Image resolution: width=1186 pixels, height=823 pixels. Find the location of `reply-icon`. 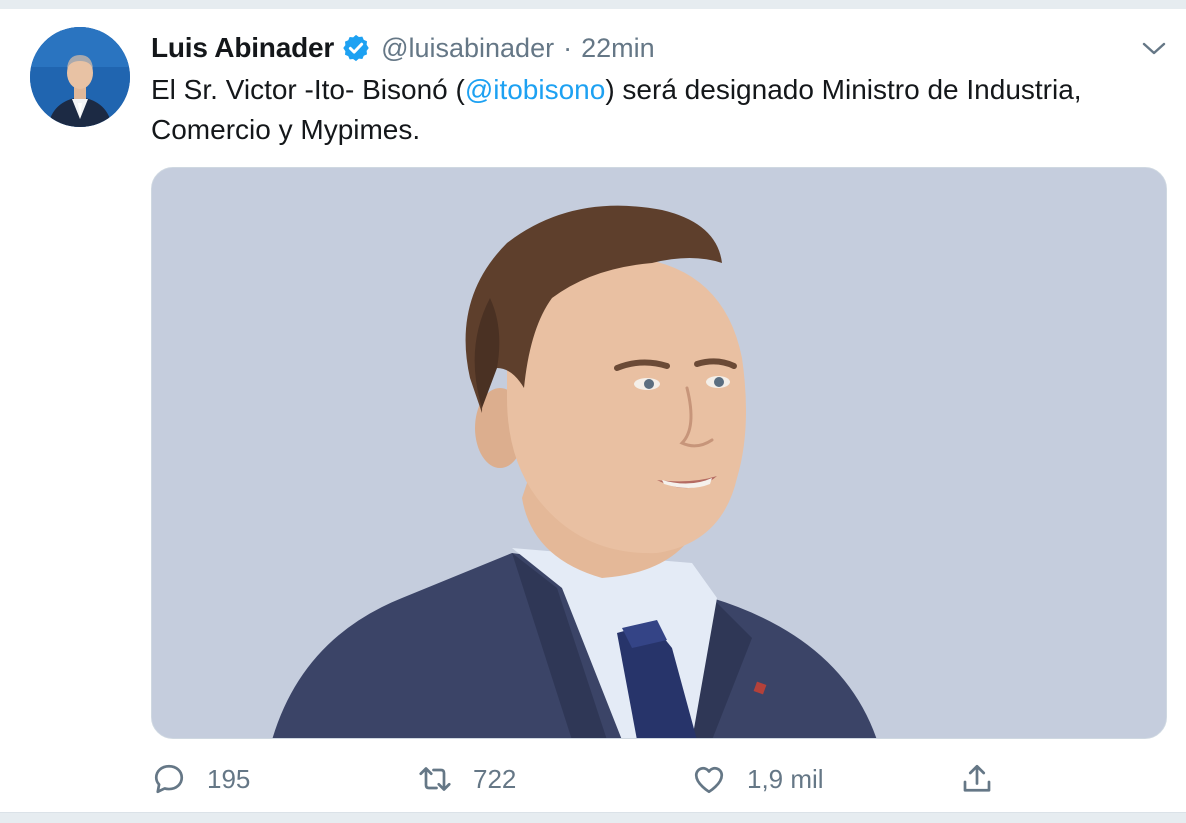

reply-icon is located at coordinates (169, 779).